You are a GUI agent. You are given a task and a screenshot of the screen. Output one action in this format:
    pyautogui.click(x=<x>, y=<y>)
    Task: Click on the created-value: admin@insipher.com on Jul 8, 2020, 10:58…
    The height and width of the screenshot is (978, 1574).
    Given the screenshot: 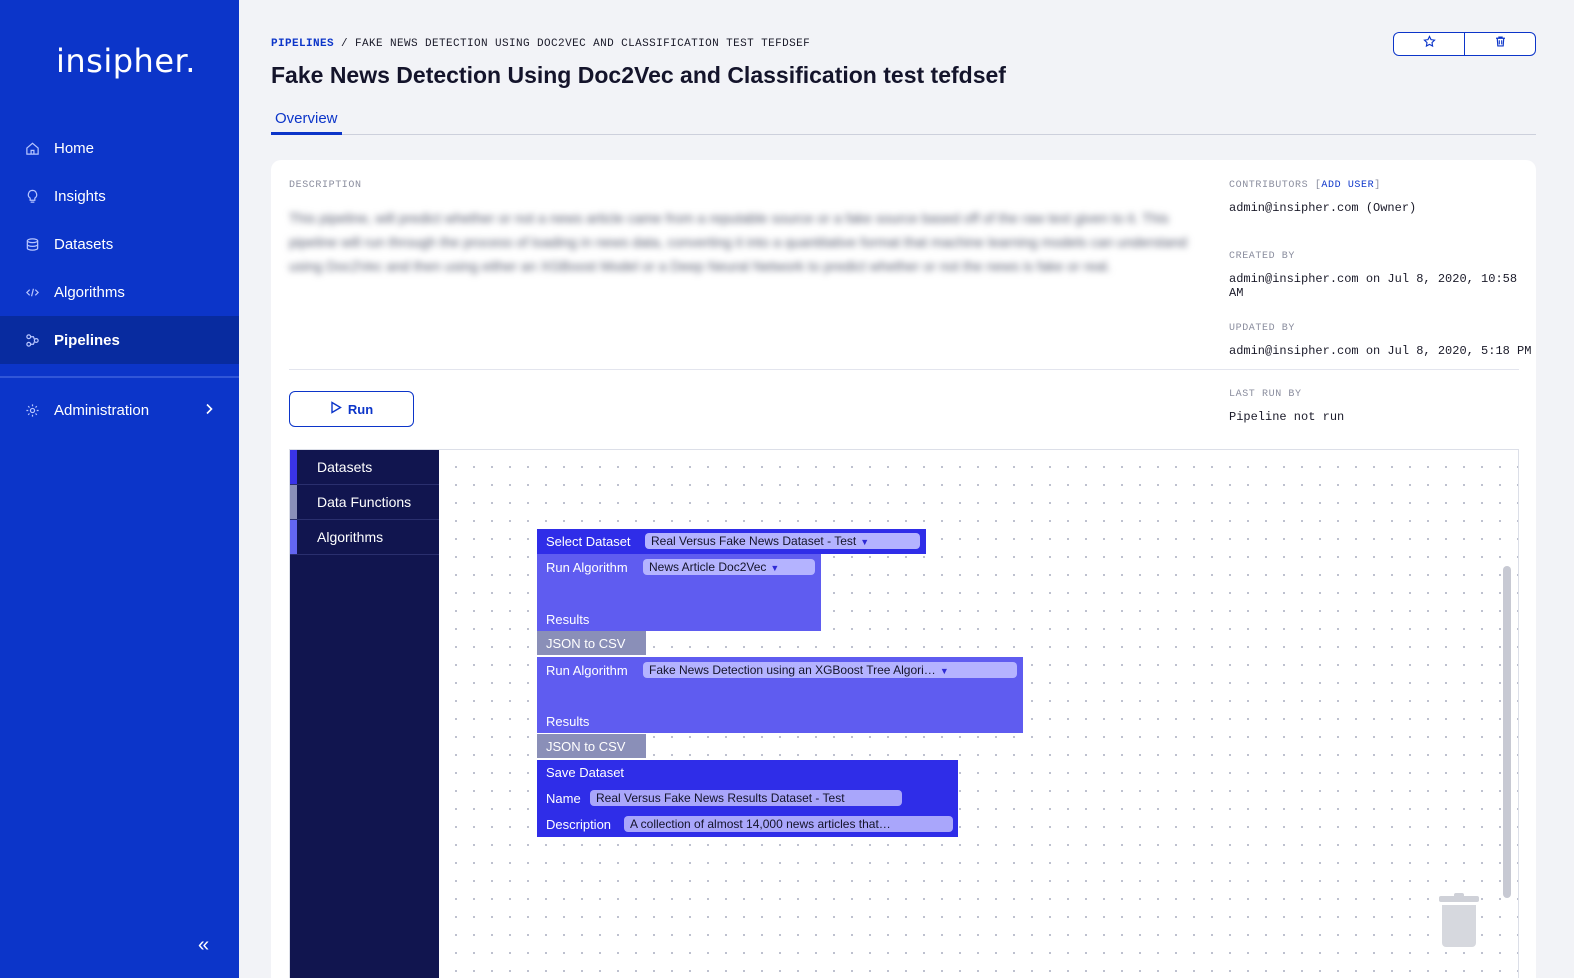 What is the action you would take?
    pyautogui.click(x=1373, y=286)
    